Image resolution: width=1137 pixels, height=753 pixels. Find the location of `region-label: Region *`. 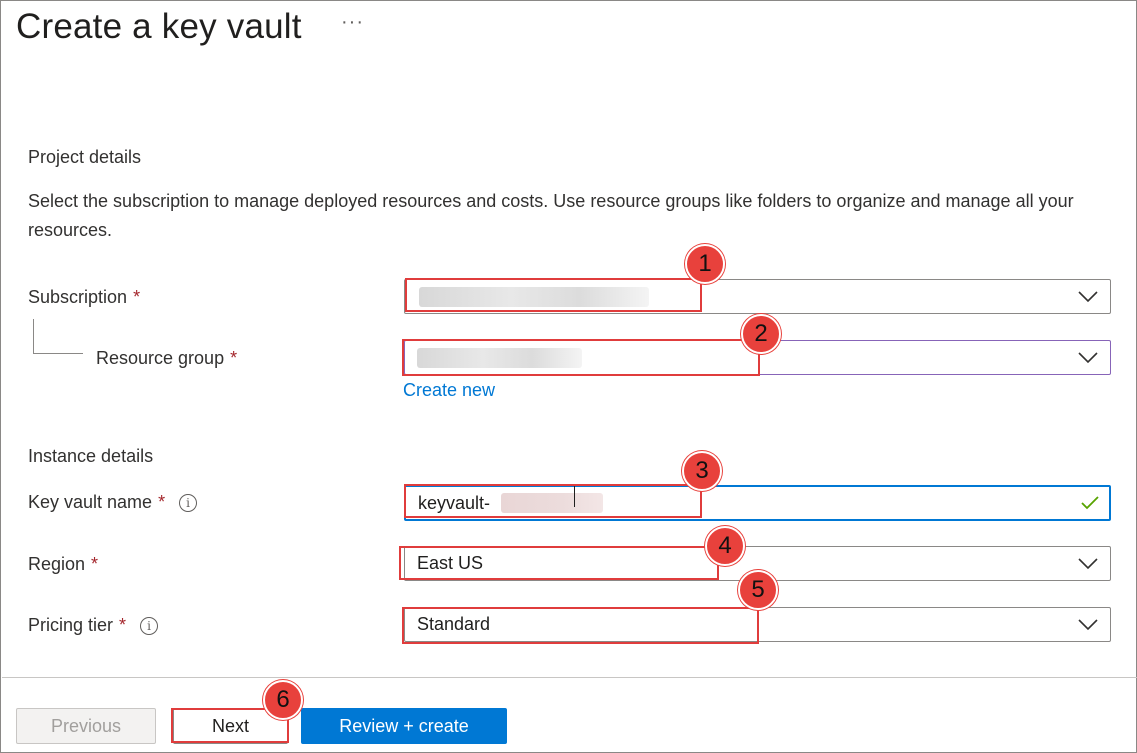

region-label: Region * is located at coordinates (63, 564).